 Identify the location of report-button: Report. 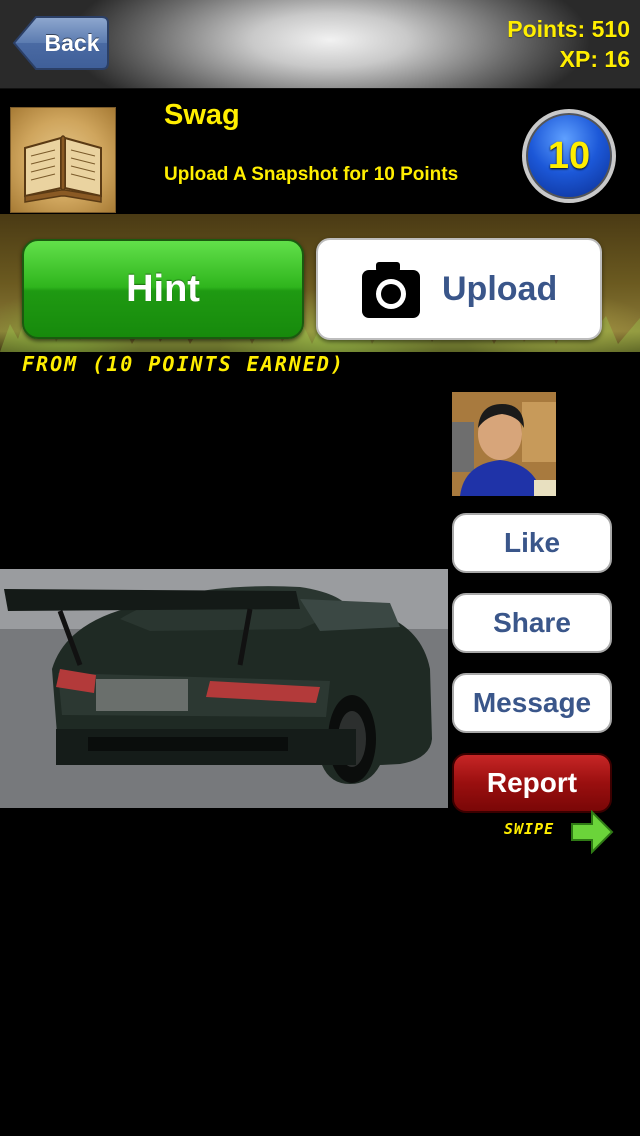
(532, 783).